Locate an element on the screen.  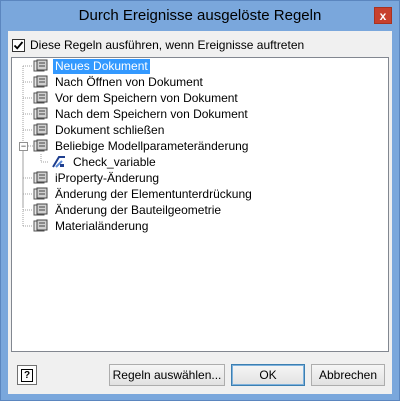
ok-button: OK is located at coordinates (268, 375).